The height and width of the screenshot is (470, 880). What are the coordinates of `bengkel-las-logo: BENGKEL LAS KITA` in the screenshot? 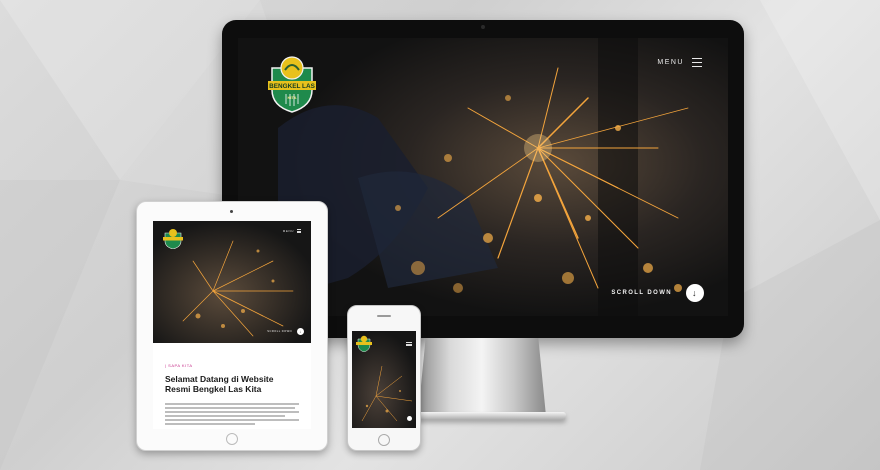 It's located at (292, 84).